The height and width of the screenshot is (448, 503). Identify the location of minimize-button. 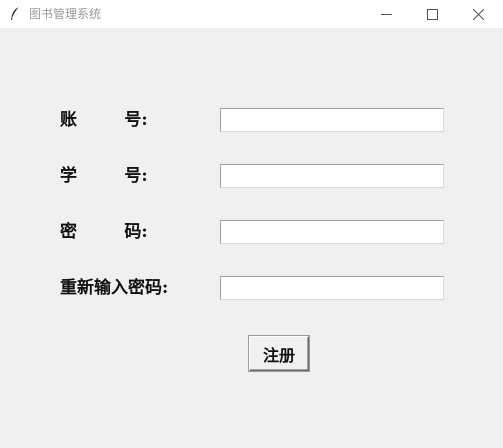
(386, 14).